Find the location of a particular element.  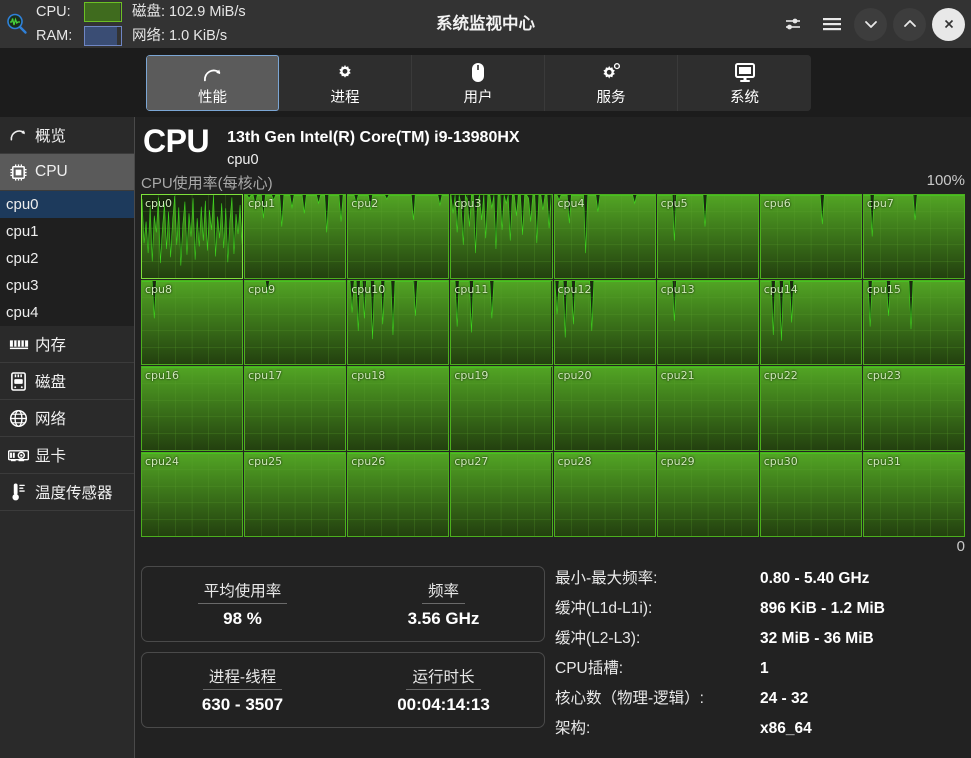

core-graph-label: cpu10 is located at coordinates (368, 289).